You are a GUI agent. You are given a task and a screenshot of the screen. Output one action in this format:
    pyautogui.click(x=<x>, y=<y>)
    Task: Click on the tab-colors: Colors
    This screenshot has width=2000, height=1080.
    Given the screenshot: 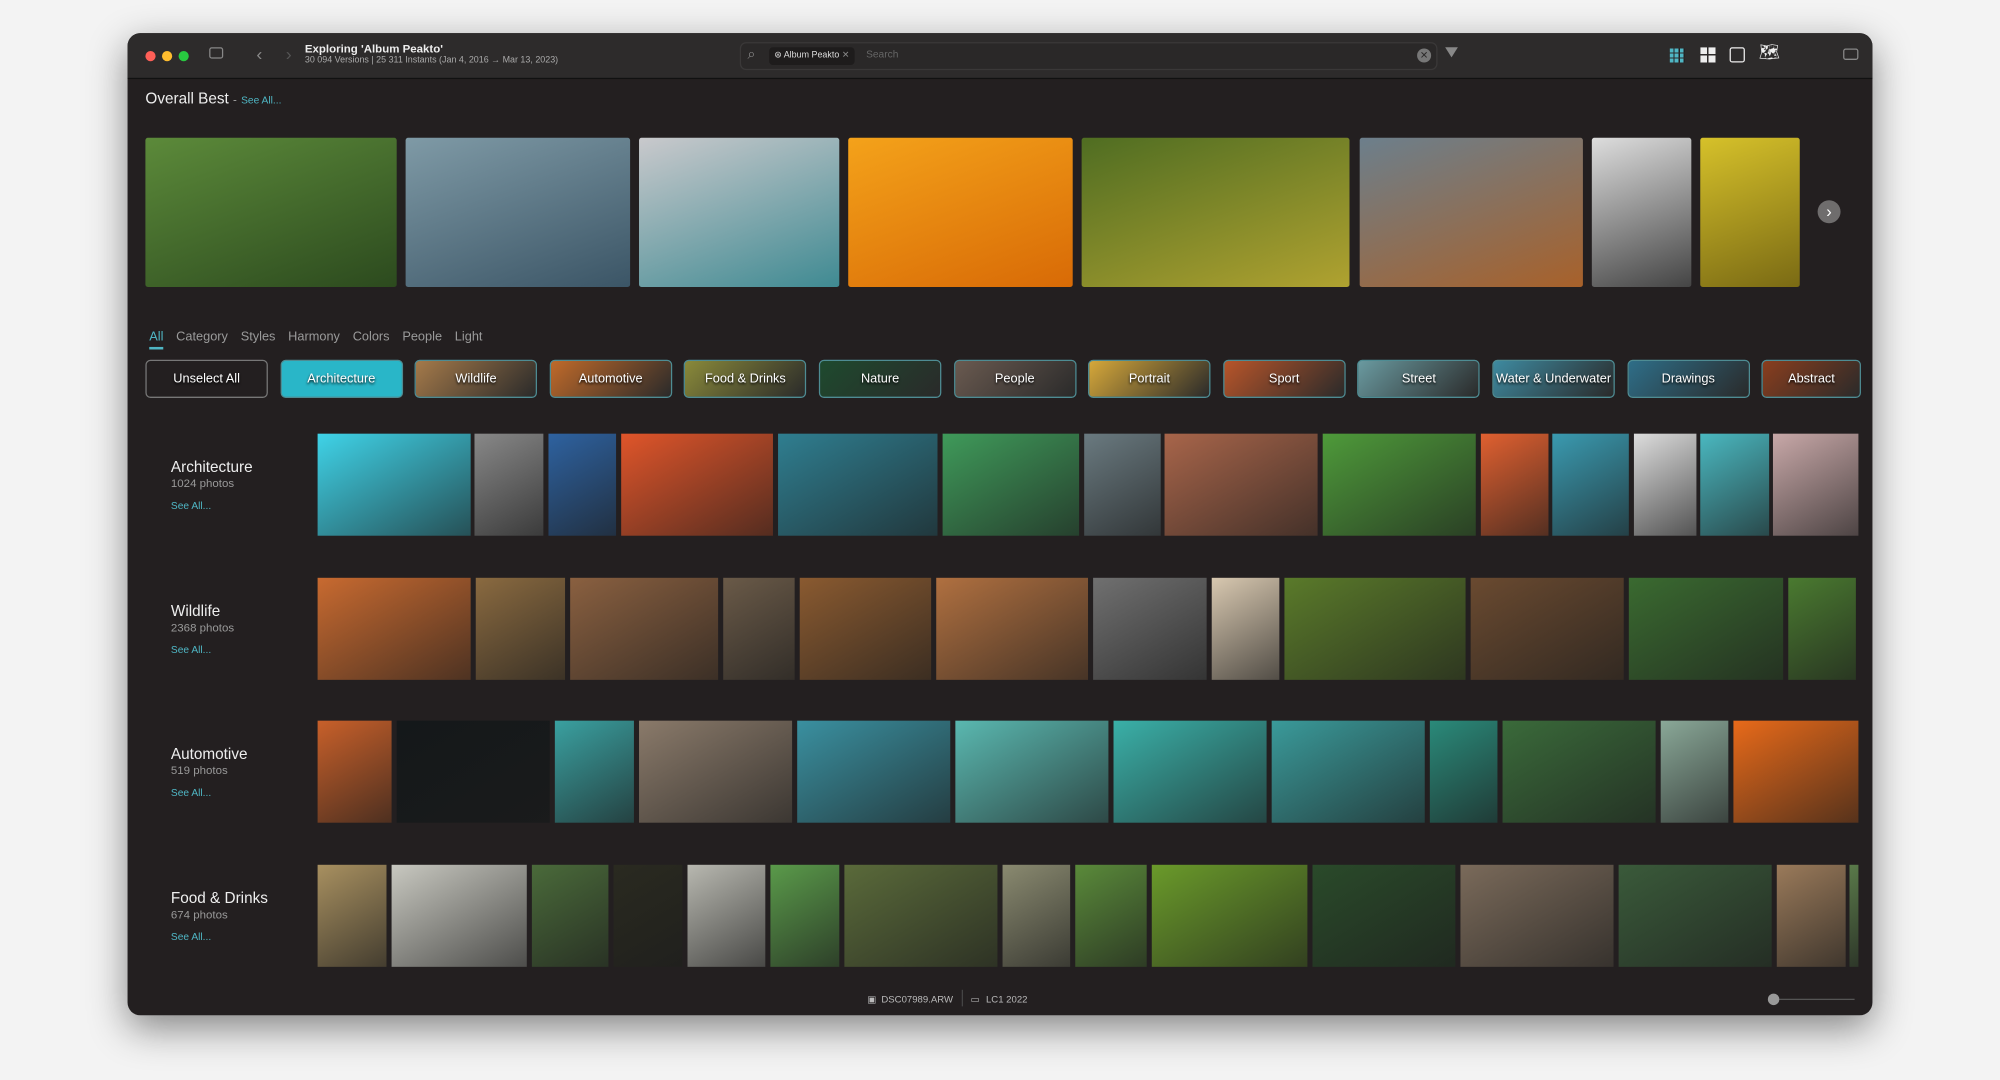 What is the action you would take?
    pyautogui.click(x=371, y=337)
    